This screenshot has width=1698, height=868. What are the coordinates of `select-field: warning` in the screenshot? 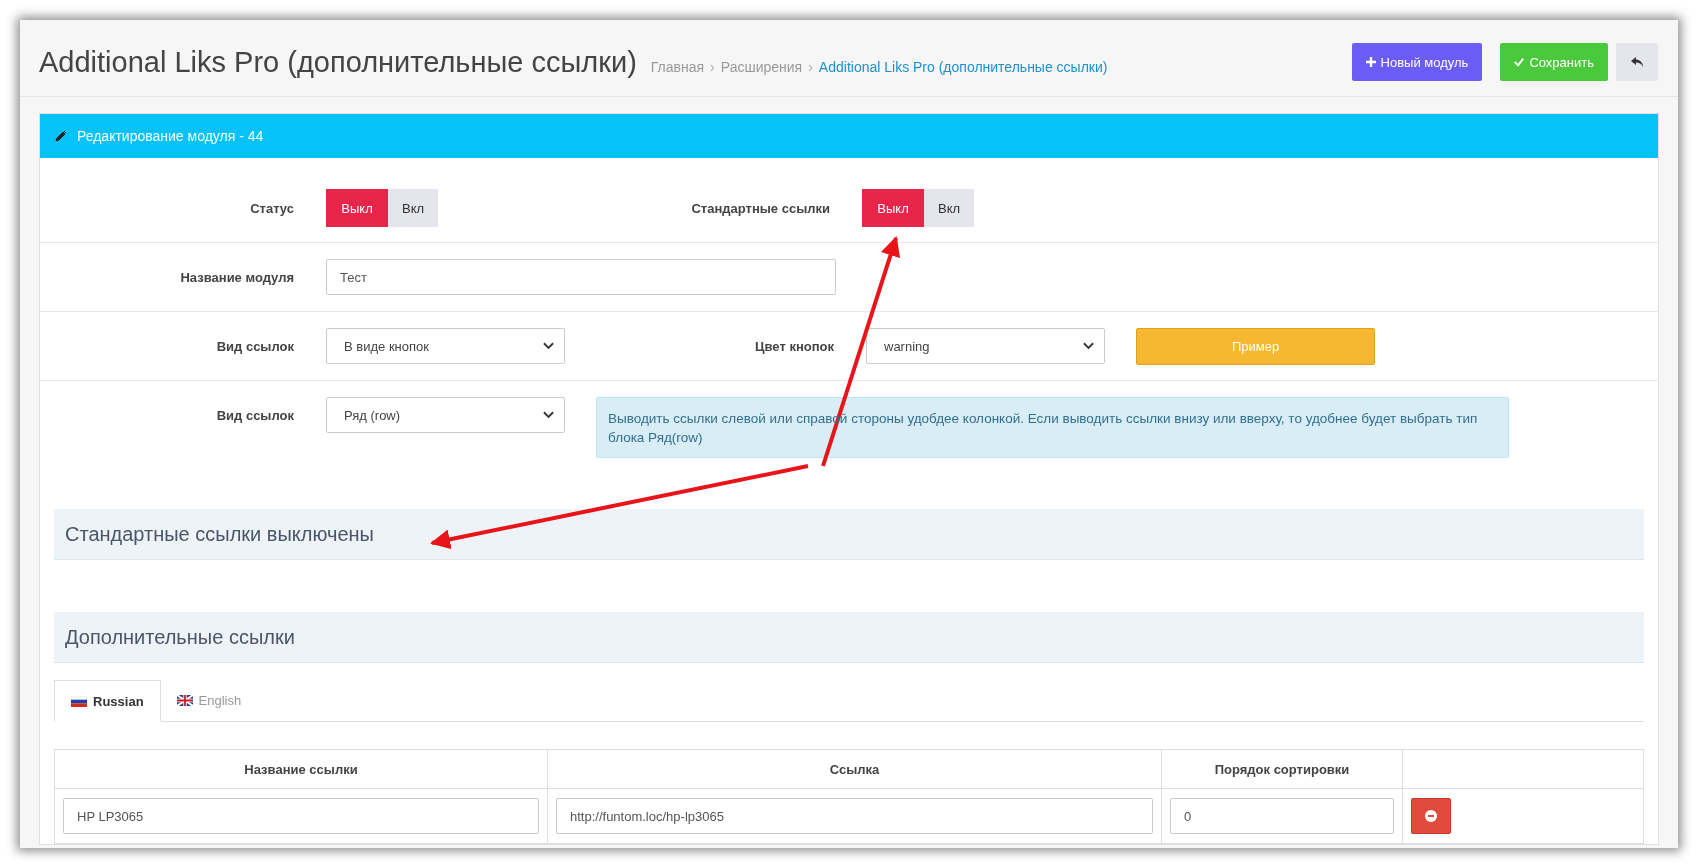 It's located at (985, 346).